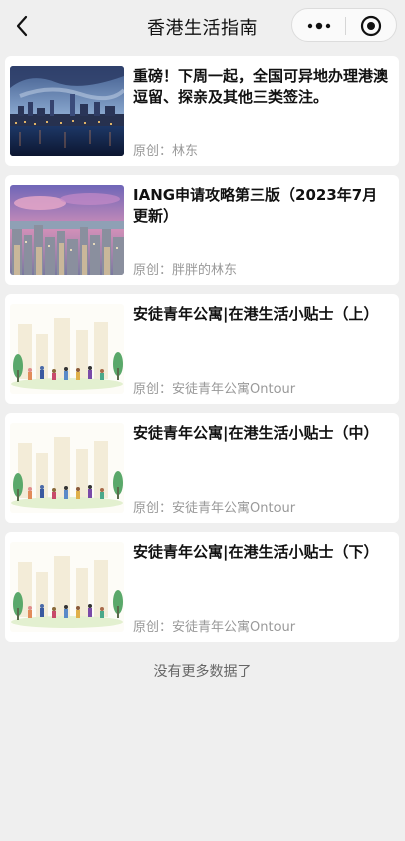 The image size is (405, 841). I want to click on article-title: 安徒青年公寓|在港生活小贴士（上）, so click(256, 314).